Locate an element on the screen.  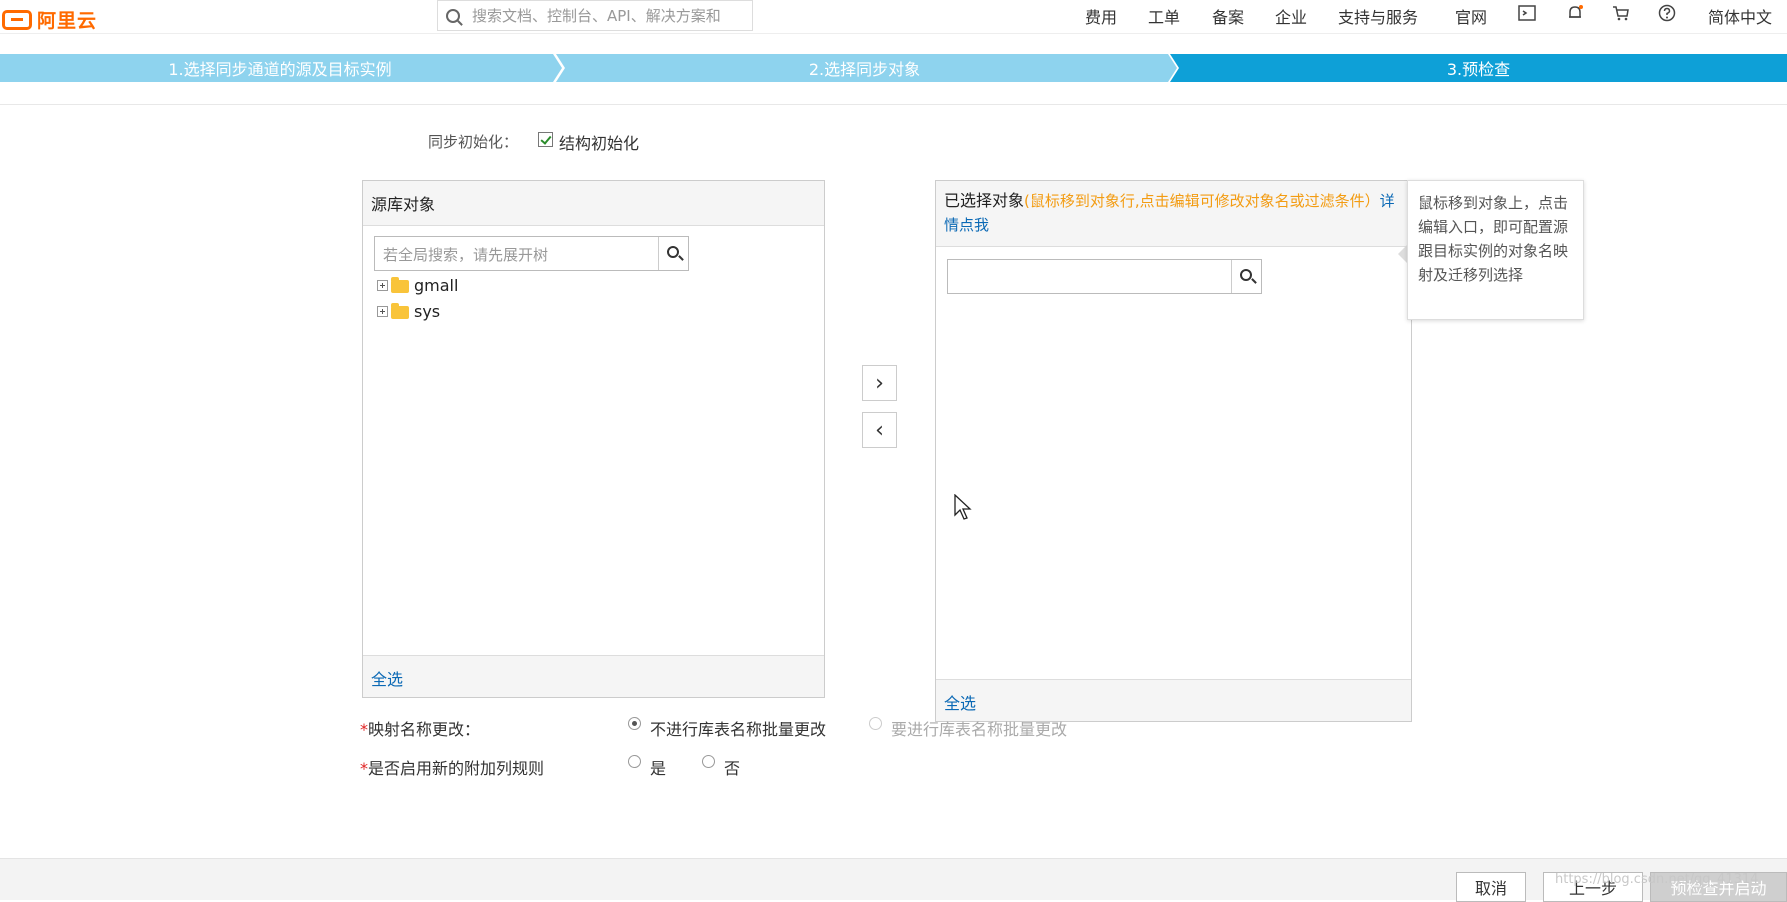
no-batch-rename-label: 不进行库表名称批量更改 is located at coordinates (738, 728).